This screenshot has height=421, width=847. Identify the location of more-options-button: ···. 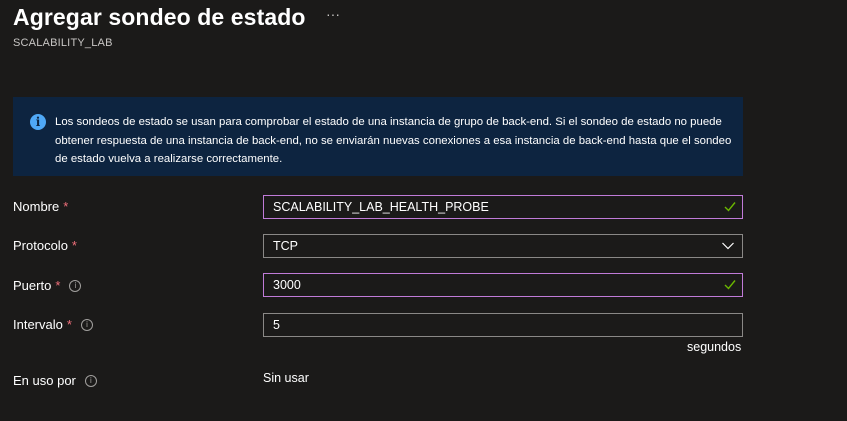
(333, 14).